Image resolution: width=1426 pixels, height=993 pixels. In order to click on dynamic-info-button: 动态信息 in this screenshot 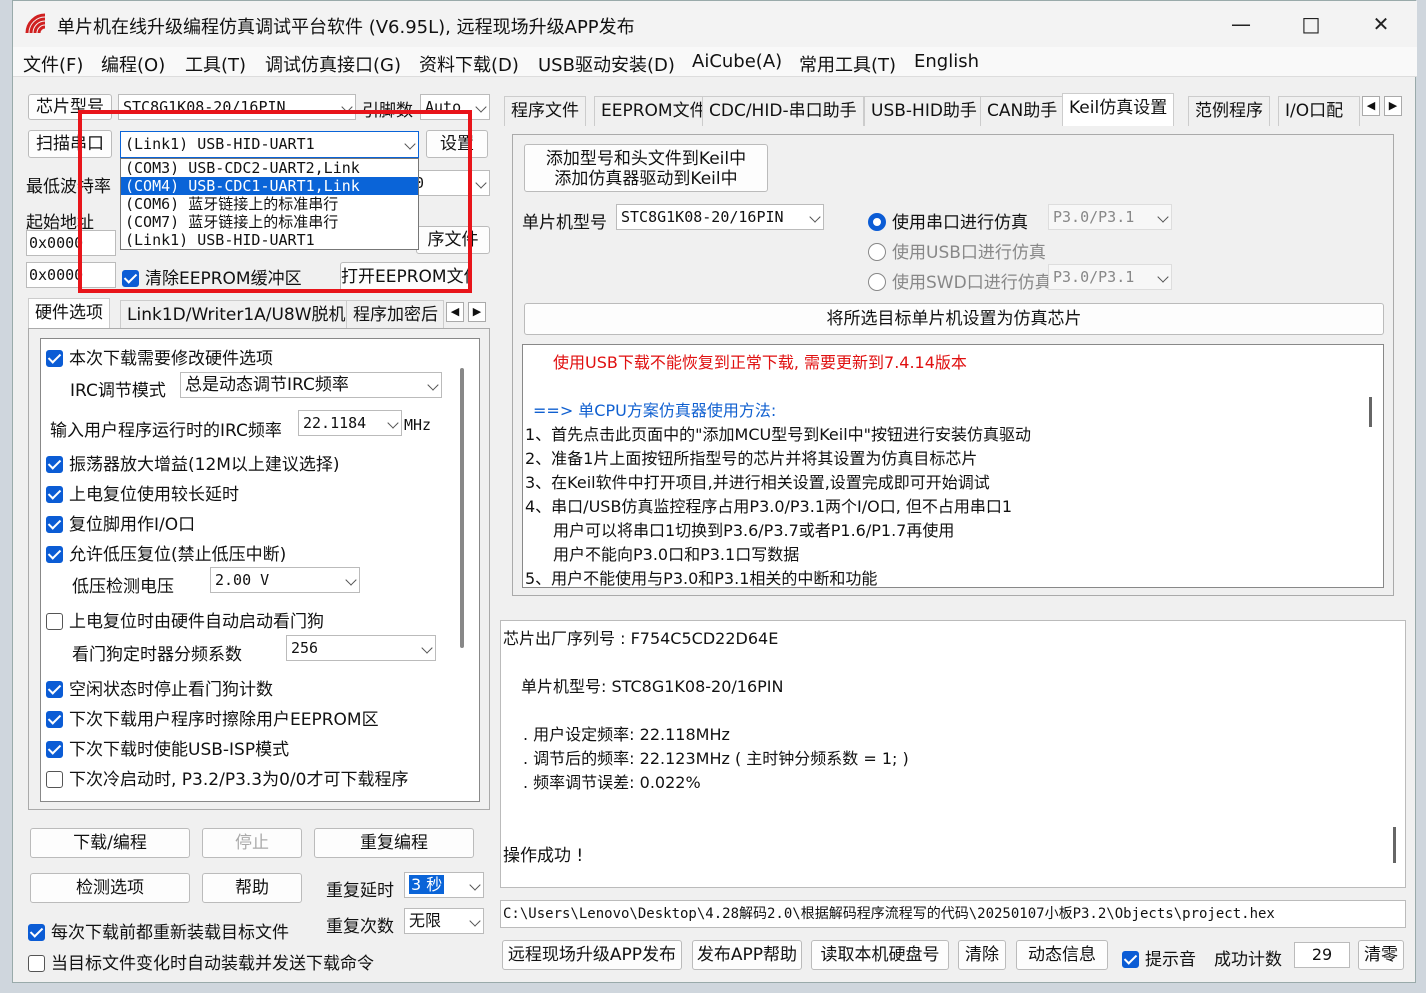, I will do `click(1062, 955)`.